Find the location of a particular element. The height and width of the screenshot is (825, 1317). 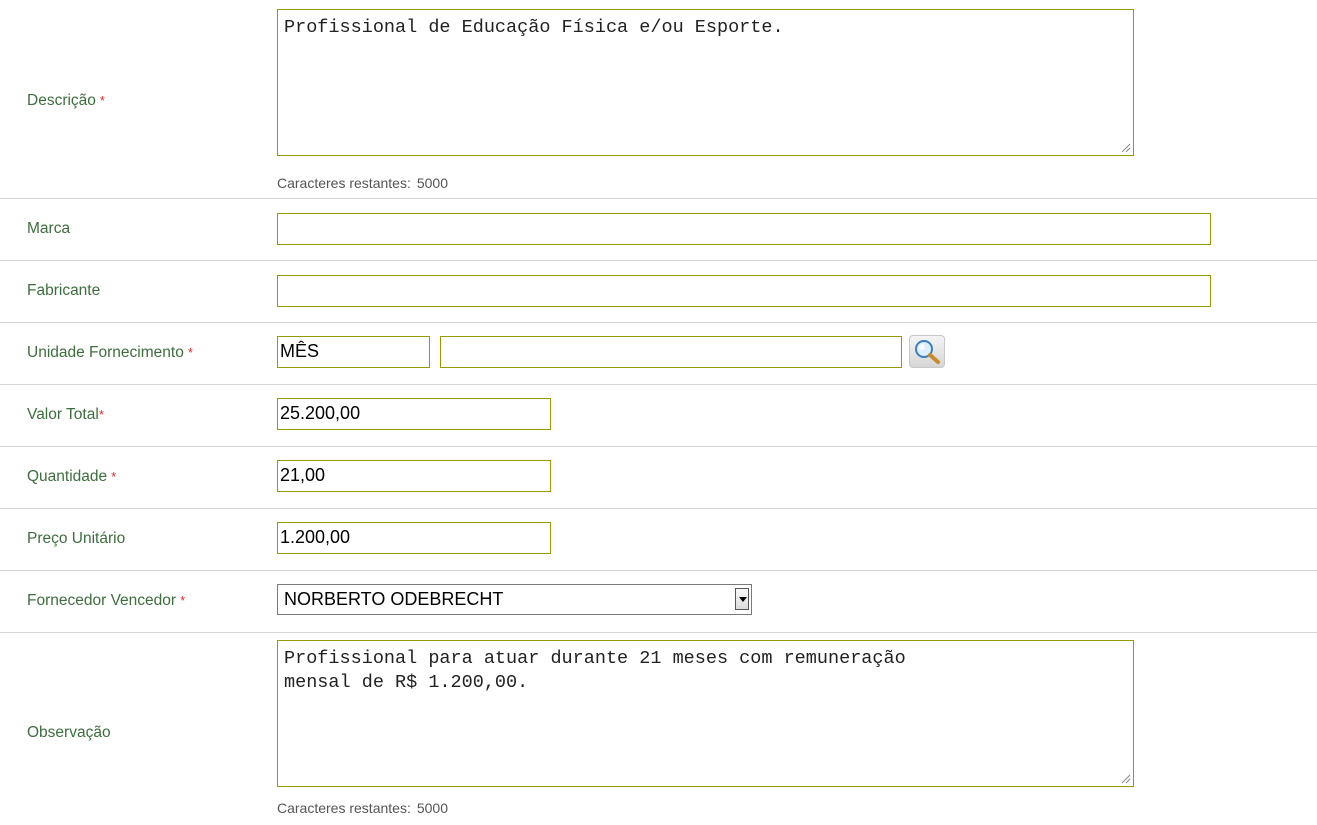

row-preco-unitario: Preço Unitário 1.200,00 is located at coordinates (658, 540).